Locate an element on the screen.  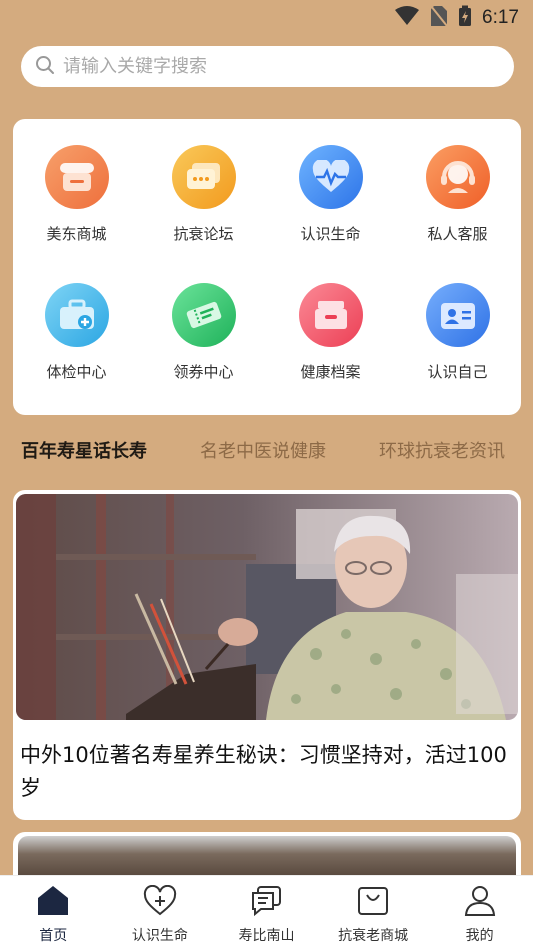
wifi-icon is located at coordinates (407, 18).